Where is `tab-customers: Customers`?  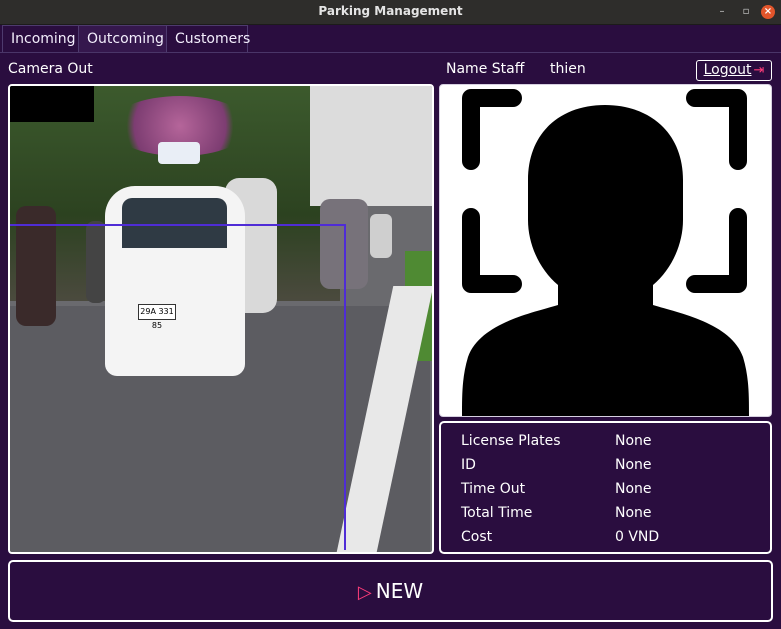
tab-customers: Customers is located at coordinates (208, 38).